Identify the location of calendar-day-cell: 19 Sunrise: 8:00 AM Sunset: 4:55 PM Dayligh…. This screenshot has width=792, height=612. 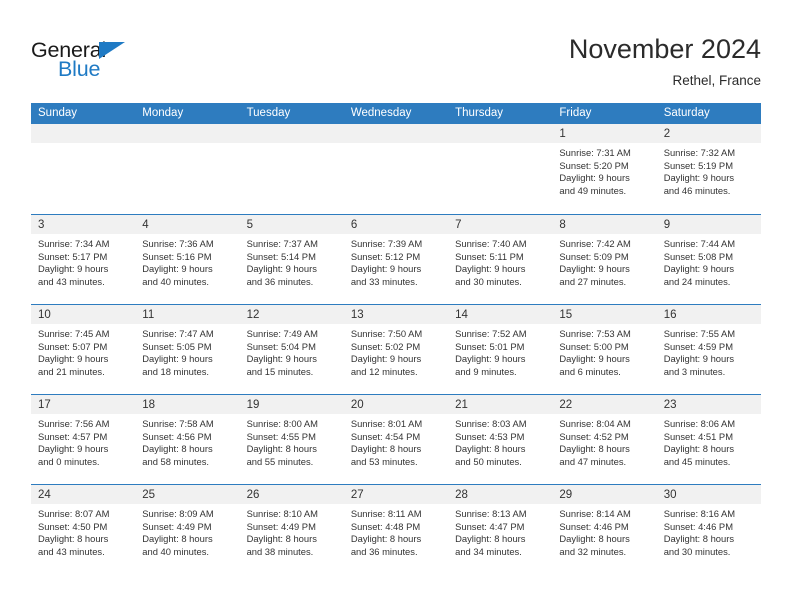
(291, 439).